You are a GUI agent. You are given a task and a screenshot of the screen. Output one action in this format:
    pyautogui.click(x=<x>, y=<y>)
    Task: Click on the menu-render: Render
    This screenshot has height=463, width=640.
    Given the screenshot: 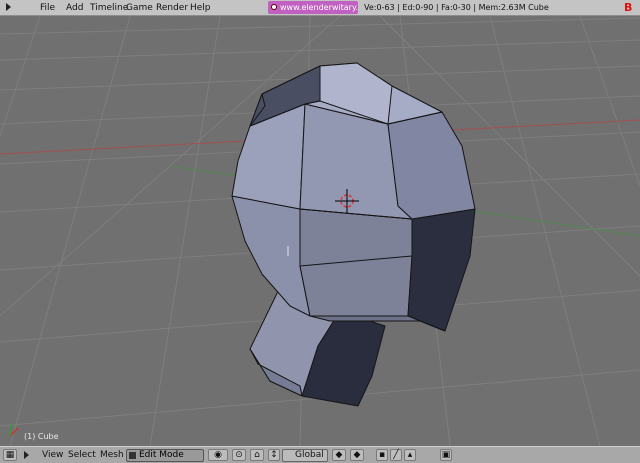 What is the action you would take?
    pyautogui.click(x=172, y=8)
    